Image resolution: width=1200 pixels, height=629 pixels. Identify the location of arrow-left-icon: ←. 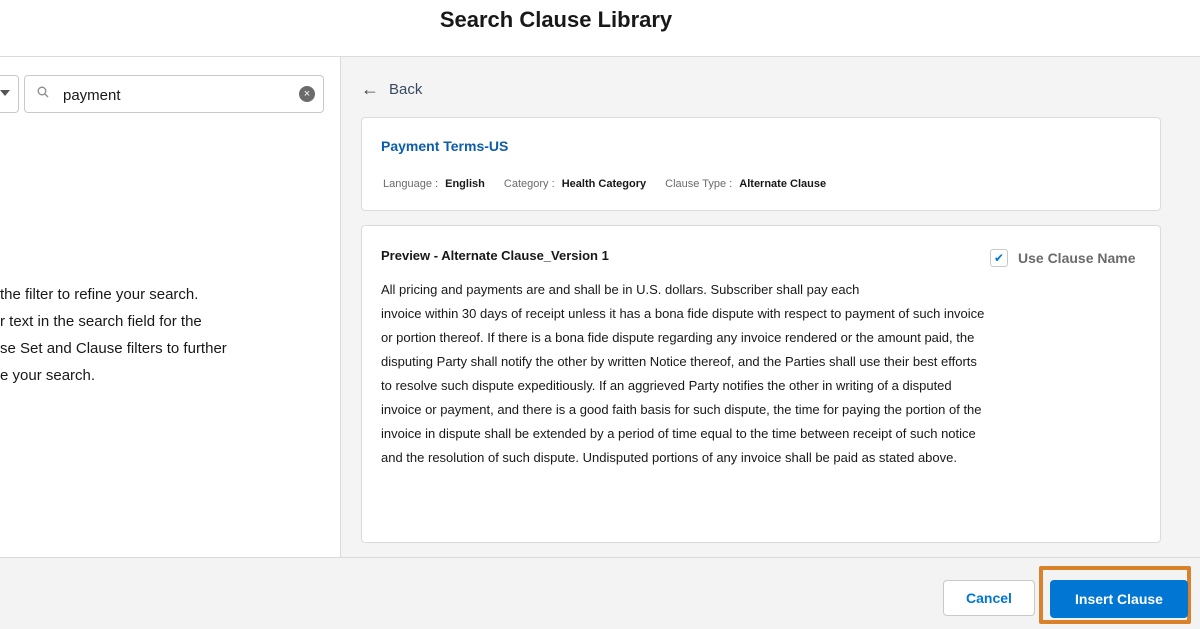
(370, 89).